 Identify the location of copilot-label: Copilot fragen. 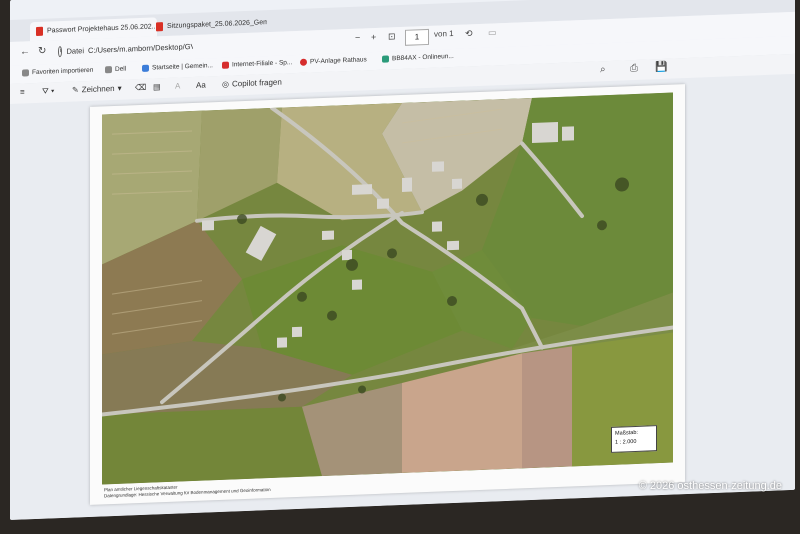
(256, 83).